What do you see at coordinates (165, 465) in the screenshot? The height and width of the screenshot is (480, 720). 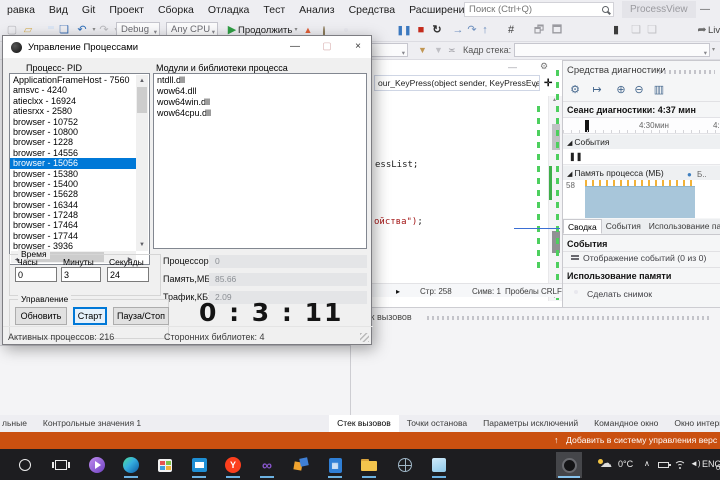 I see `microsoft-store-icon` at bounding box center [165, 465].